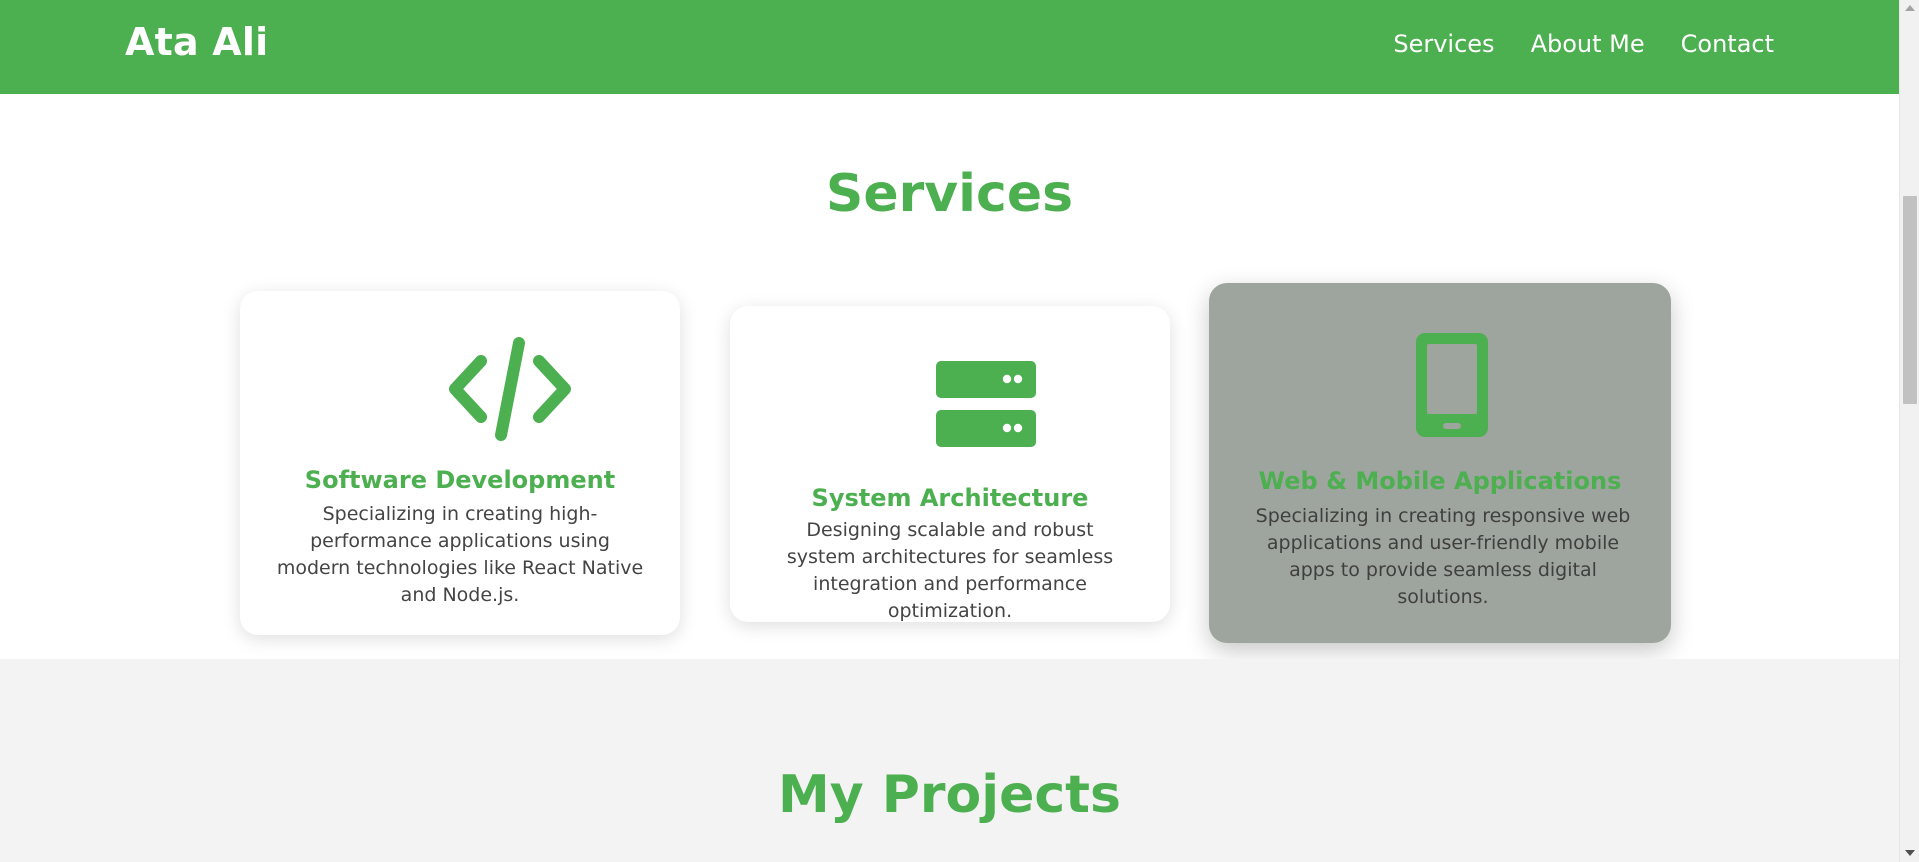  I want to click on service-card-title: Software Development, so click(460, 480).